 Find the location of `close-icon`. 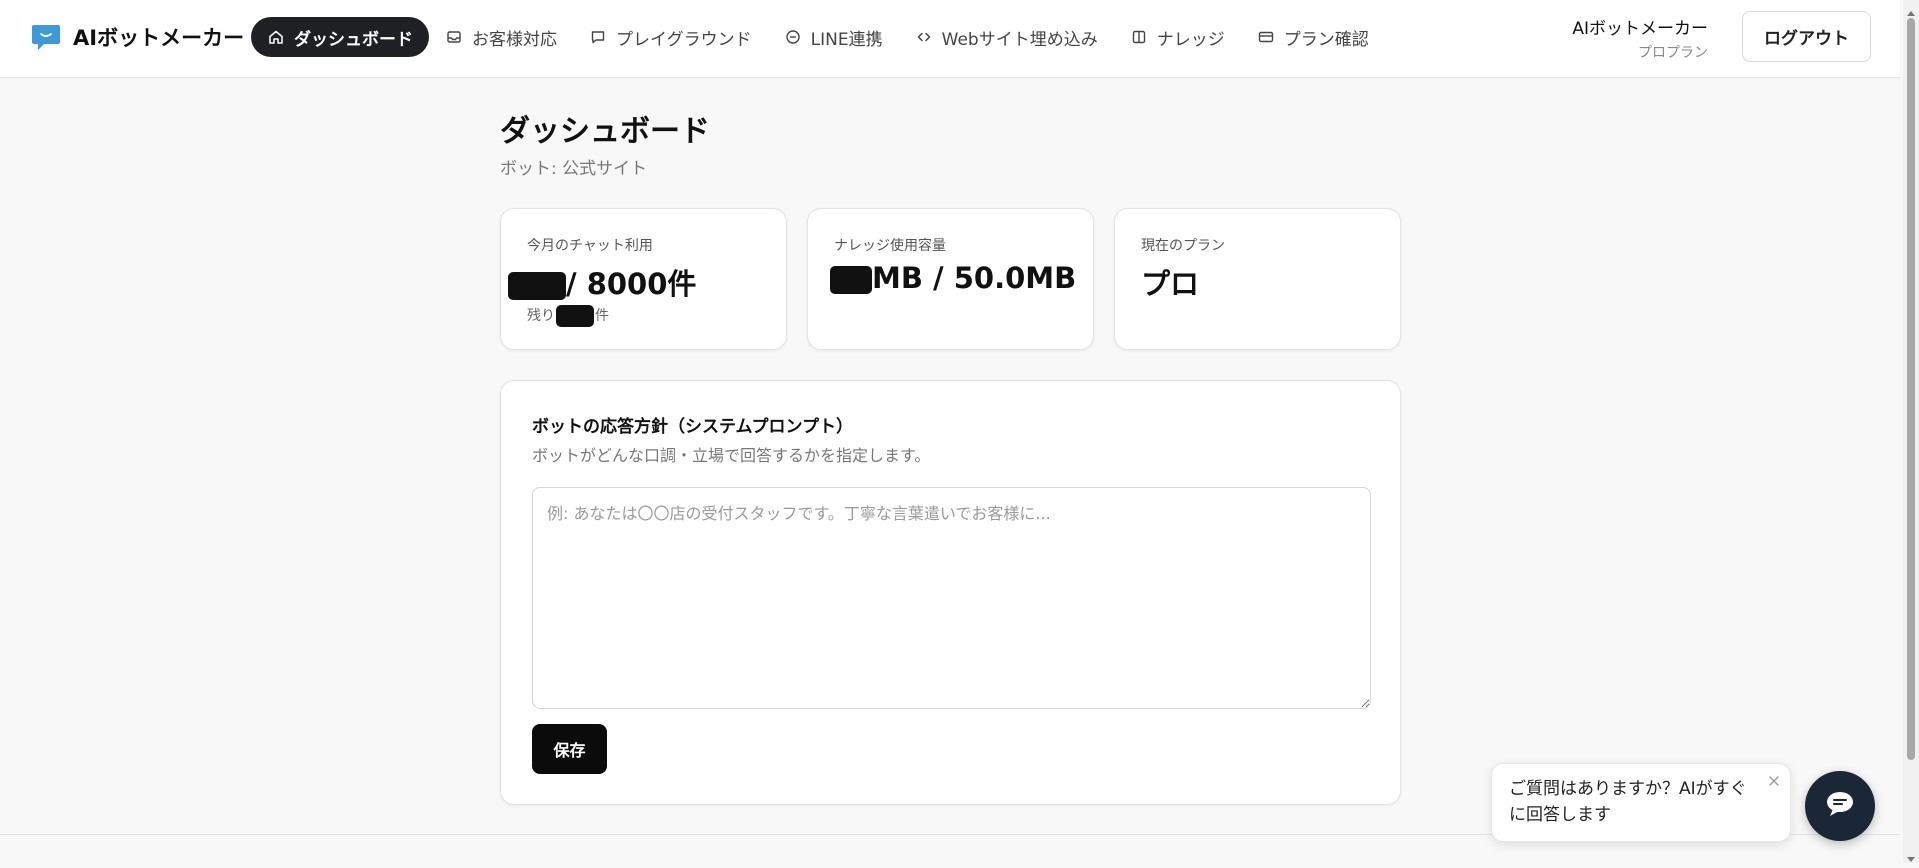

close-icon is located at coordinates (1774, 781).